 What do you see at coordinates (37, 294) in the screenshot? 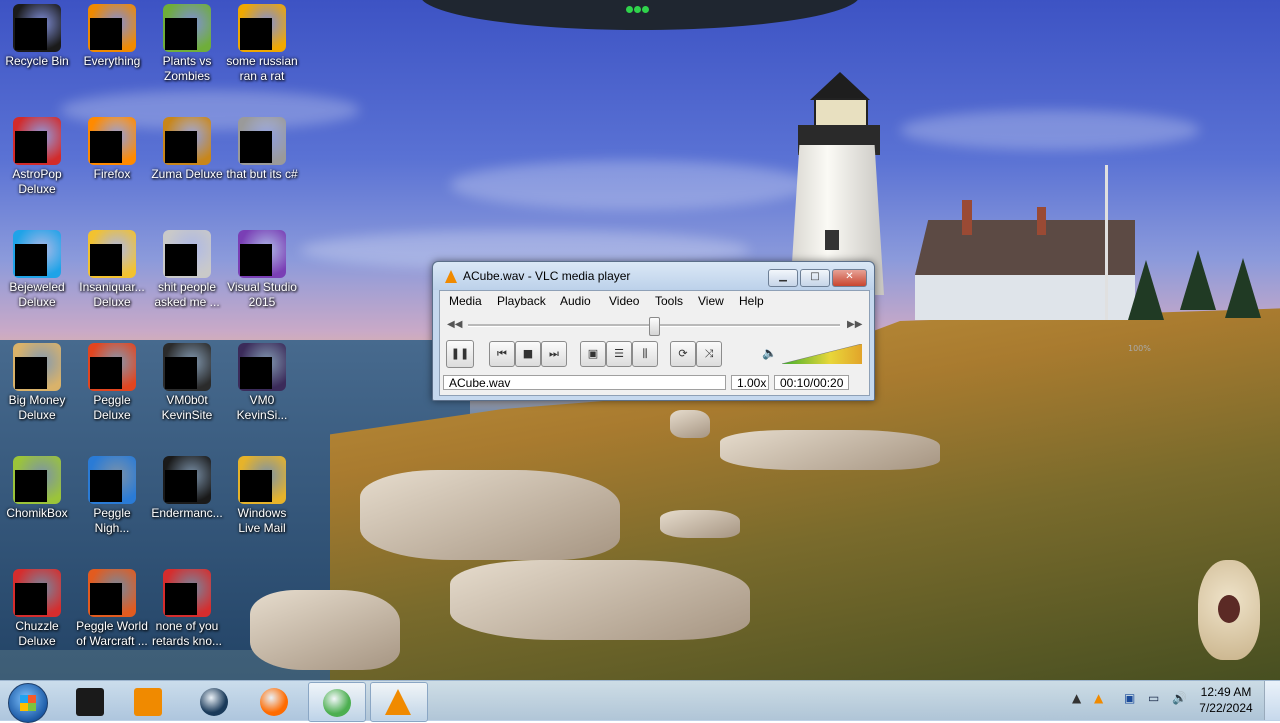
I see `desktop-icon-label: Bejeweled Deluxe` at bounding box center [37, 294].